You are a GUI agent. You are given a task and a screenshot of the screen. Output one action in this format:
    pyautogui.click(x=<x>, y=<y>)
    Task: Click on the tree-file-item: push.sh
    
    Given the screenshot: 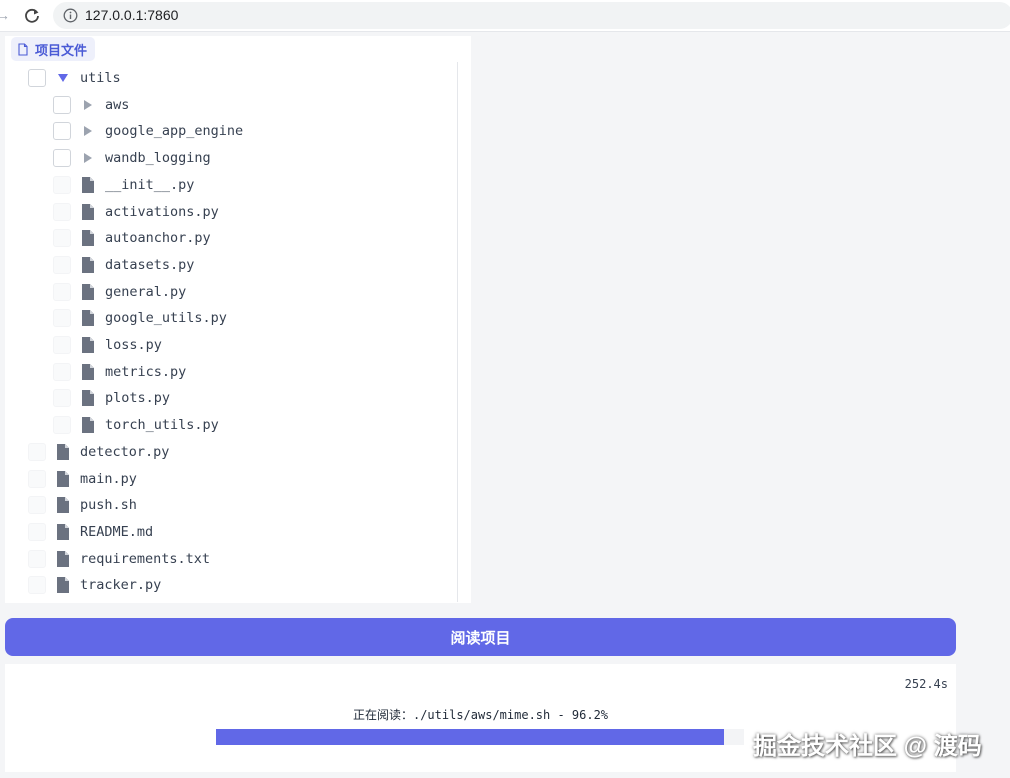 What is the action you would take?
    pyautogui.click(x=82, y=505)
    